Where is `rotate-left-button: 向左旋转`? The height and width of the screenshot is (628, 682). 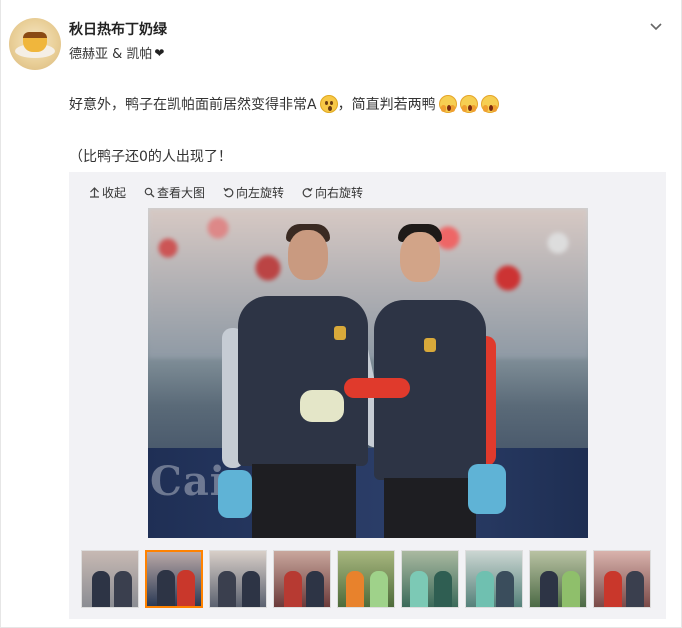
rotate-left-button: 向左旋转 is located at coordinates (253, 192).